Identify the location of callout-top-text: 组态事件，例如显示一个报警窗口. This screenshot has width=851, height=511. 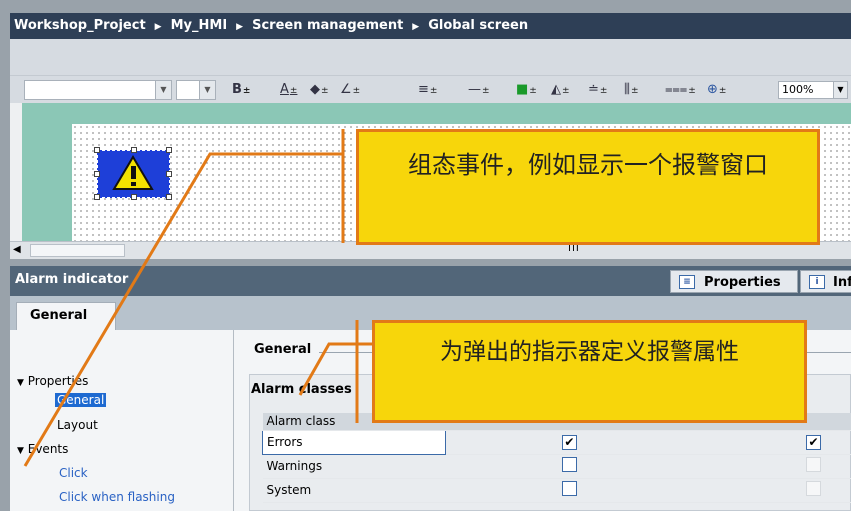
(588, 165).